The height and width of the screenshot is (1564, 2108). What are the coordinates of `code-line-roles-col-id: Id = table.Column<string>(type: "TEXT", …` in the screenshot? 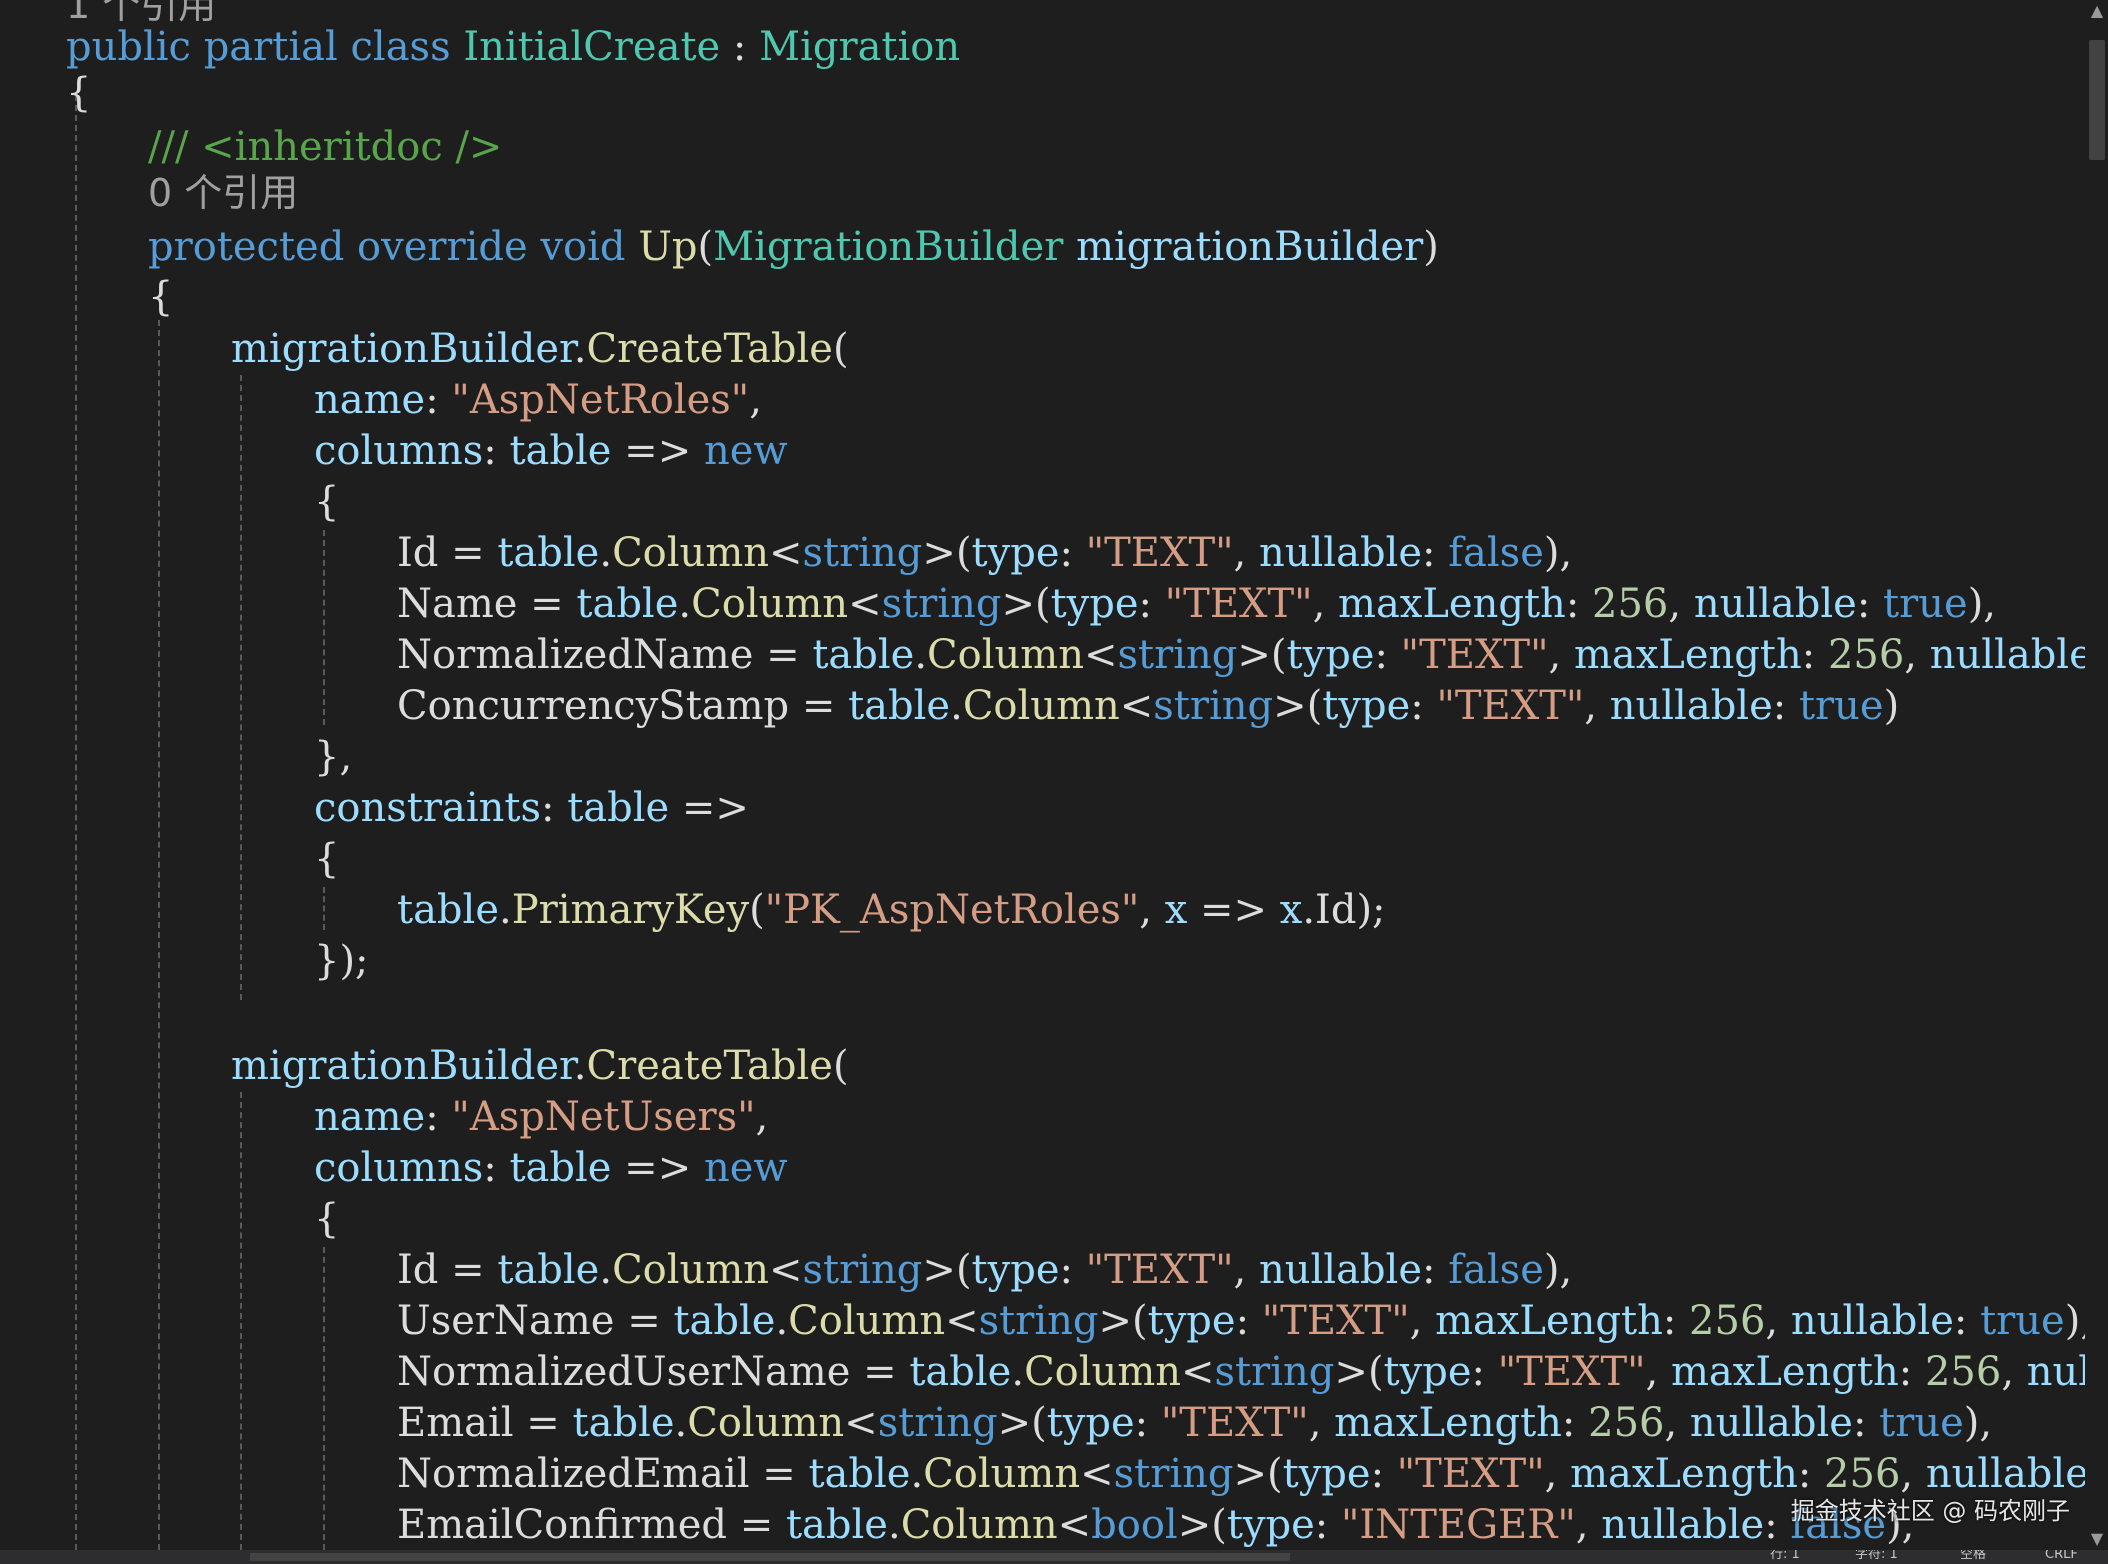 It's located at (984, 553).